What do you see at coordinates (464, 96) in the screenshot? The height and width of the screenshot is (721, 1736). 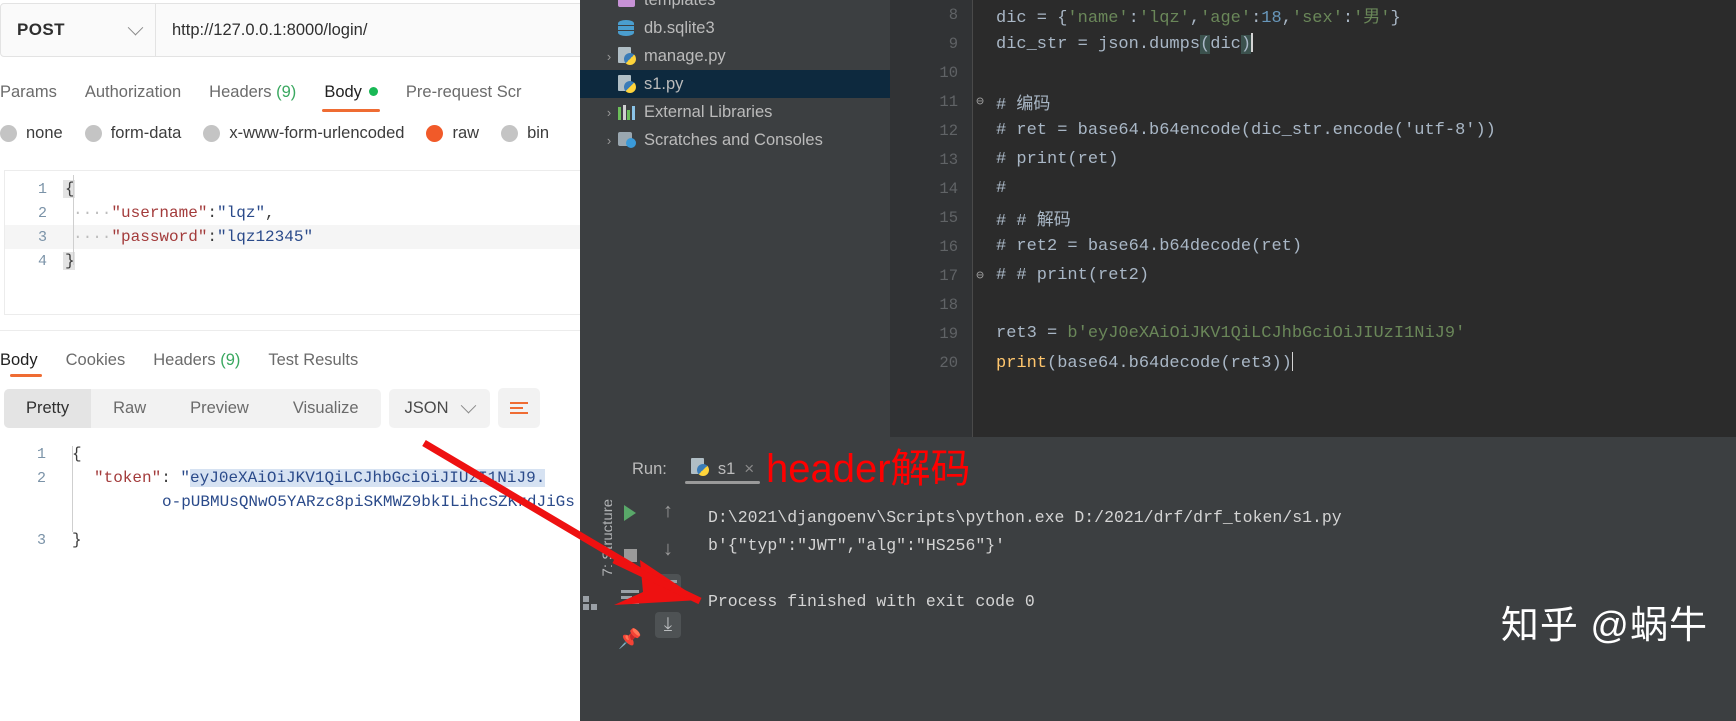 I see `tab-pre-request-script: Pre-request Scr` at bounding box center [464, 96].